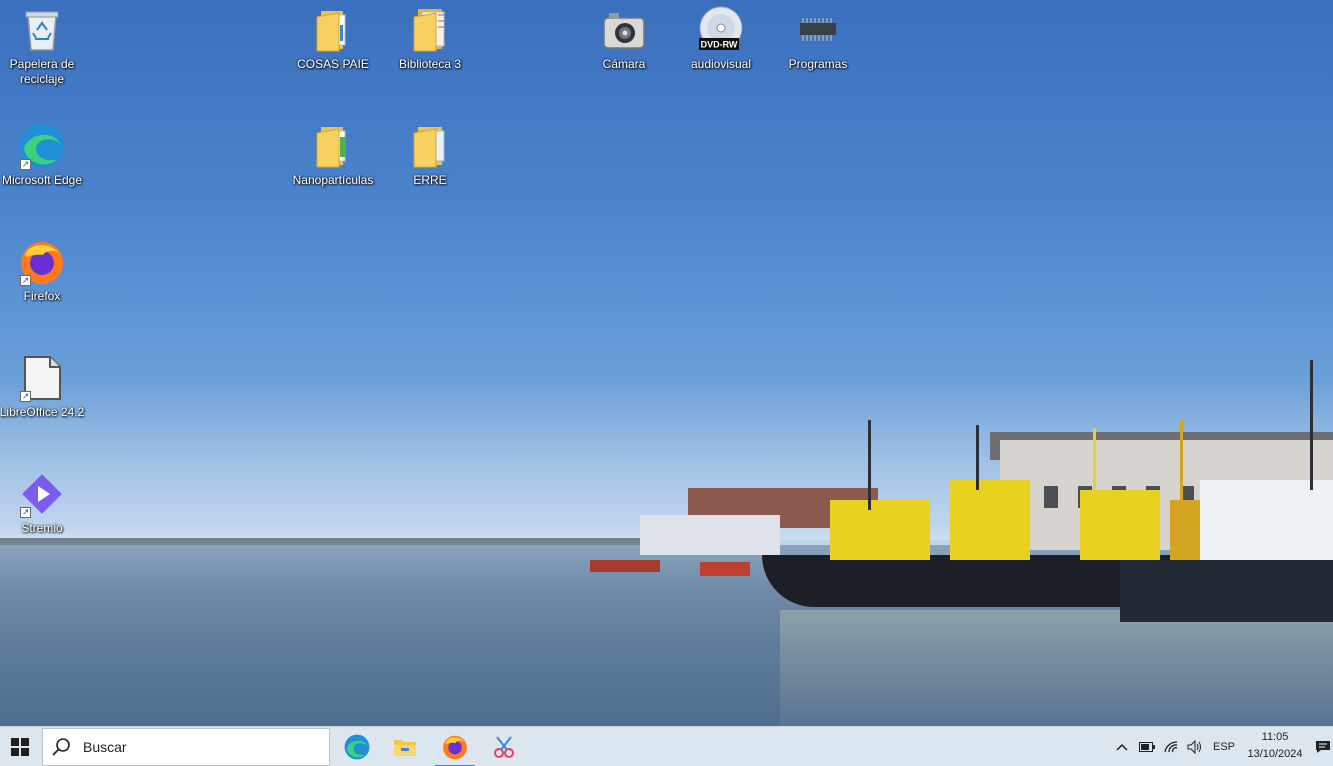 The width and height of the screenshot is (1333, 766). What do you see at coordinates (666, 746) in the screenshot?
I see `taskbar: Buscar ESP 11:05 13/10/2024` at bounding box center [666, 746].